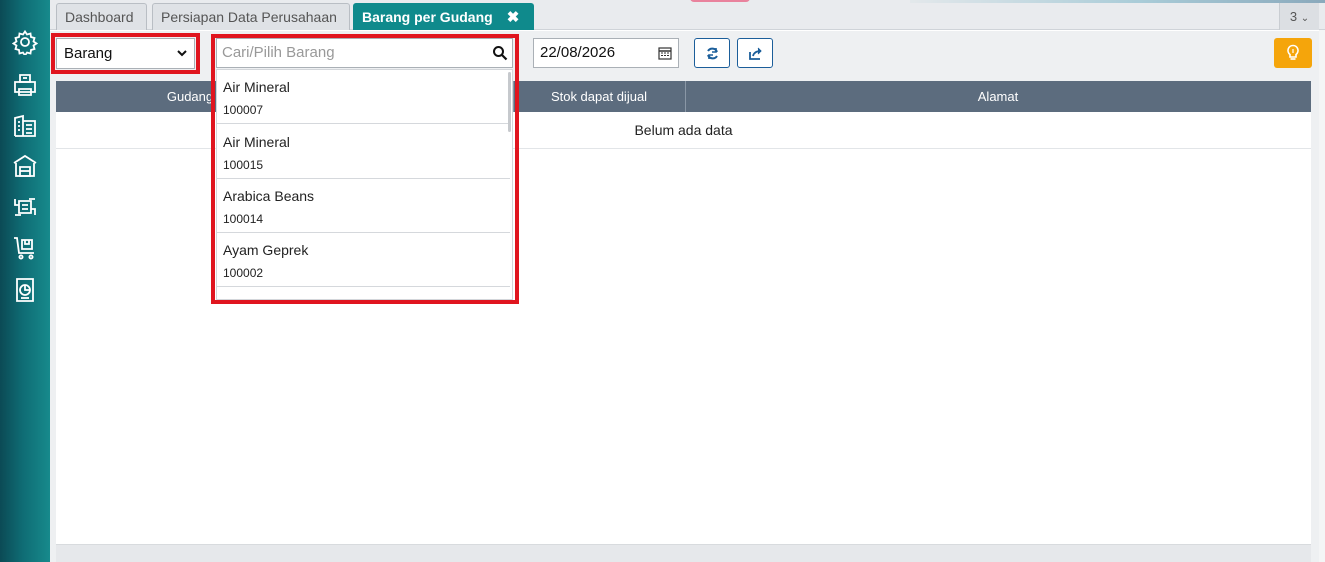  Describe the element at coordinates (1293, 16) in the screenshot. I see `tab-count: 3` at that location.